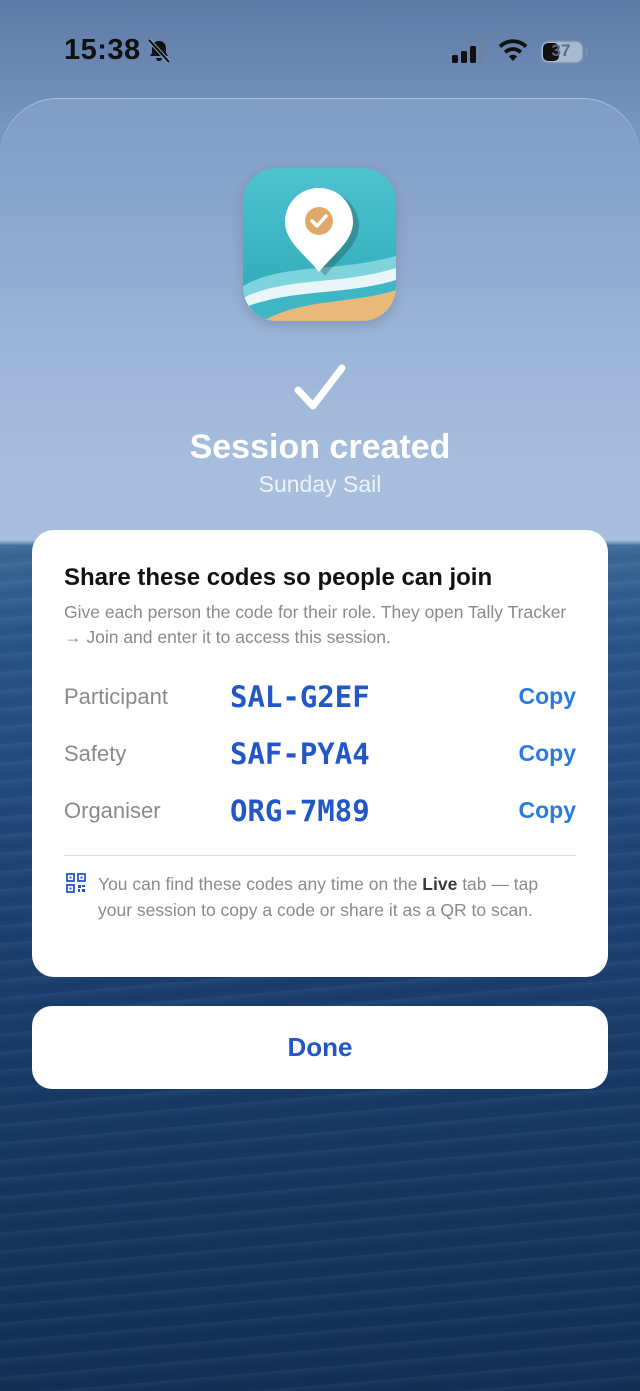 The image size is (640, 1391). What do you see at coordinates (440, 884) in the screenshot?
I see `live-tab-reference: Live` at bounding box center [440, 884].